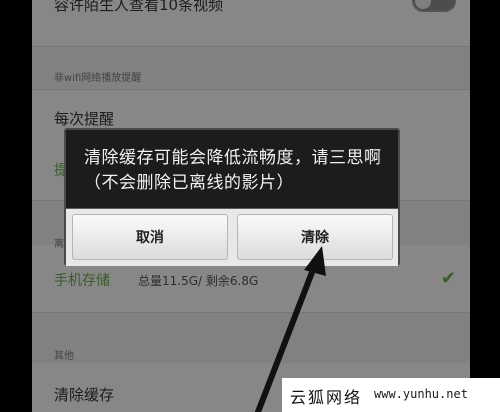 This screenshot has height=412, width=500. What do you see at coordinates (326, 397) in the screenshot?
I see `watermark-site-name: 云狐网络` at bounding box center [326, 397].